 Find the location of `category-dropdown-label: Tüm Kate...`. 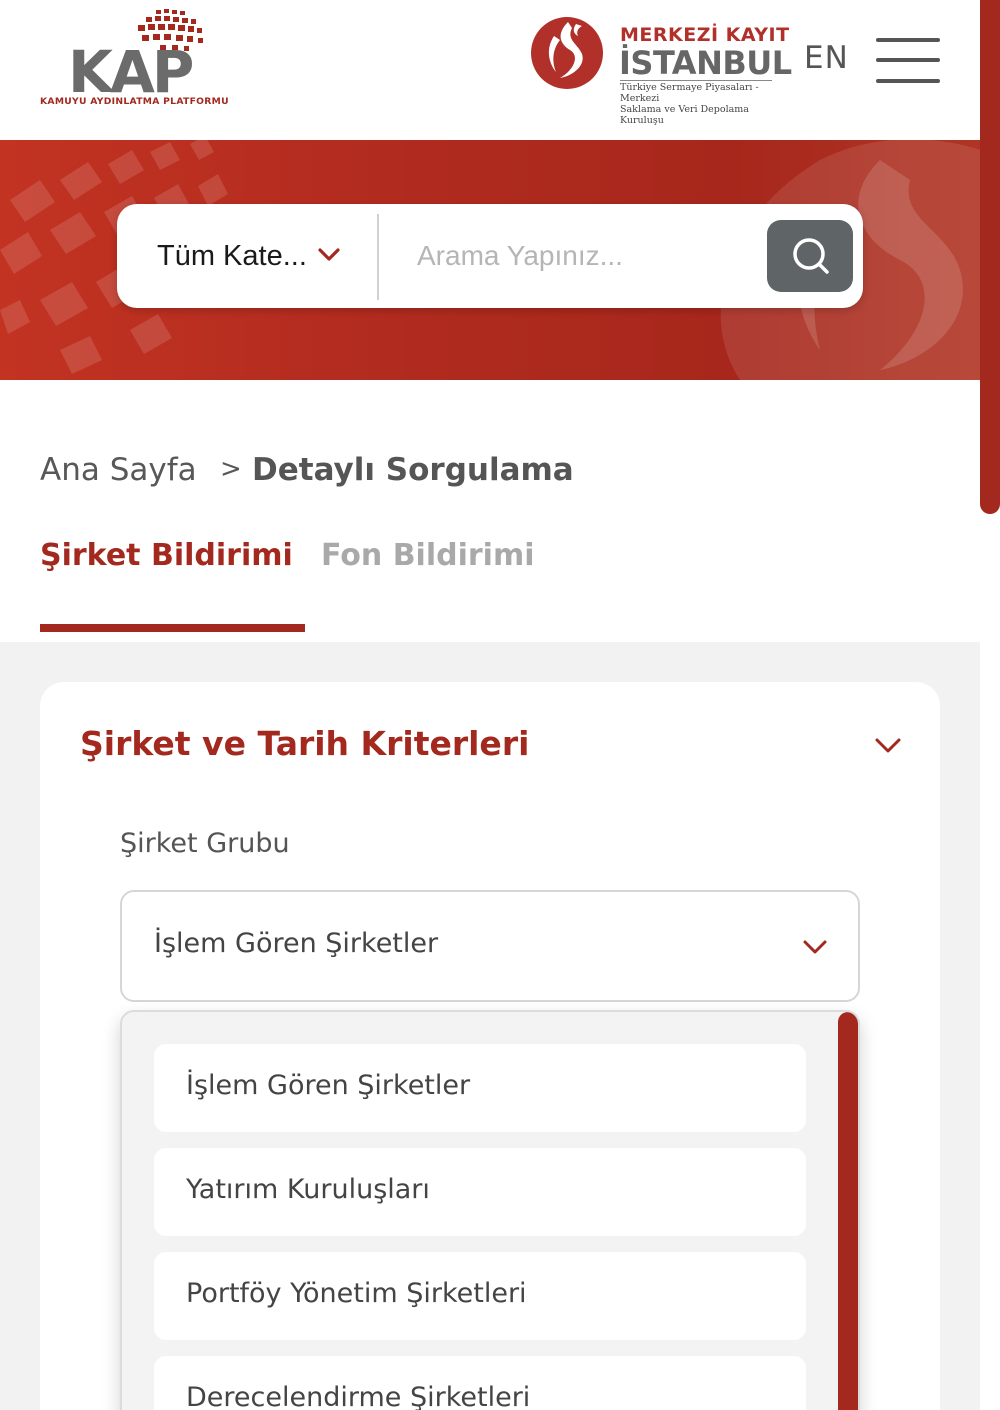

category-dropdown-label: Tüm Kate... is located at coordinates (232, 255).